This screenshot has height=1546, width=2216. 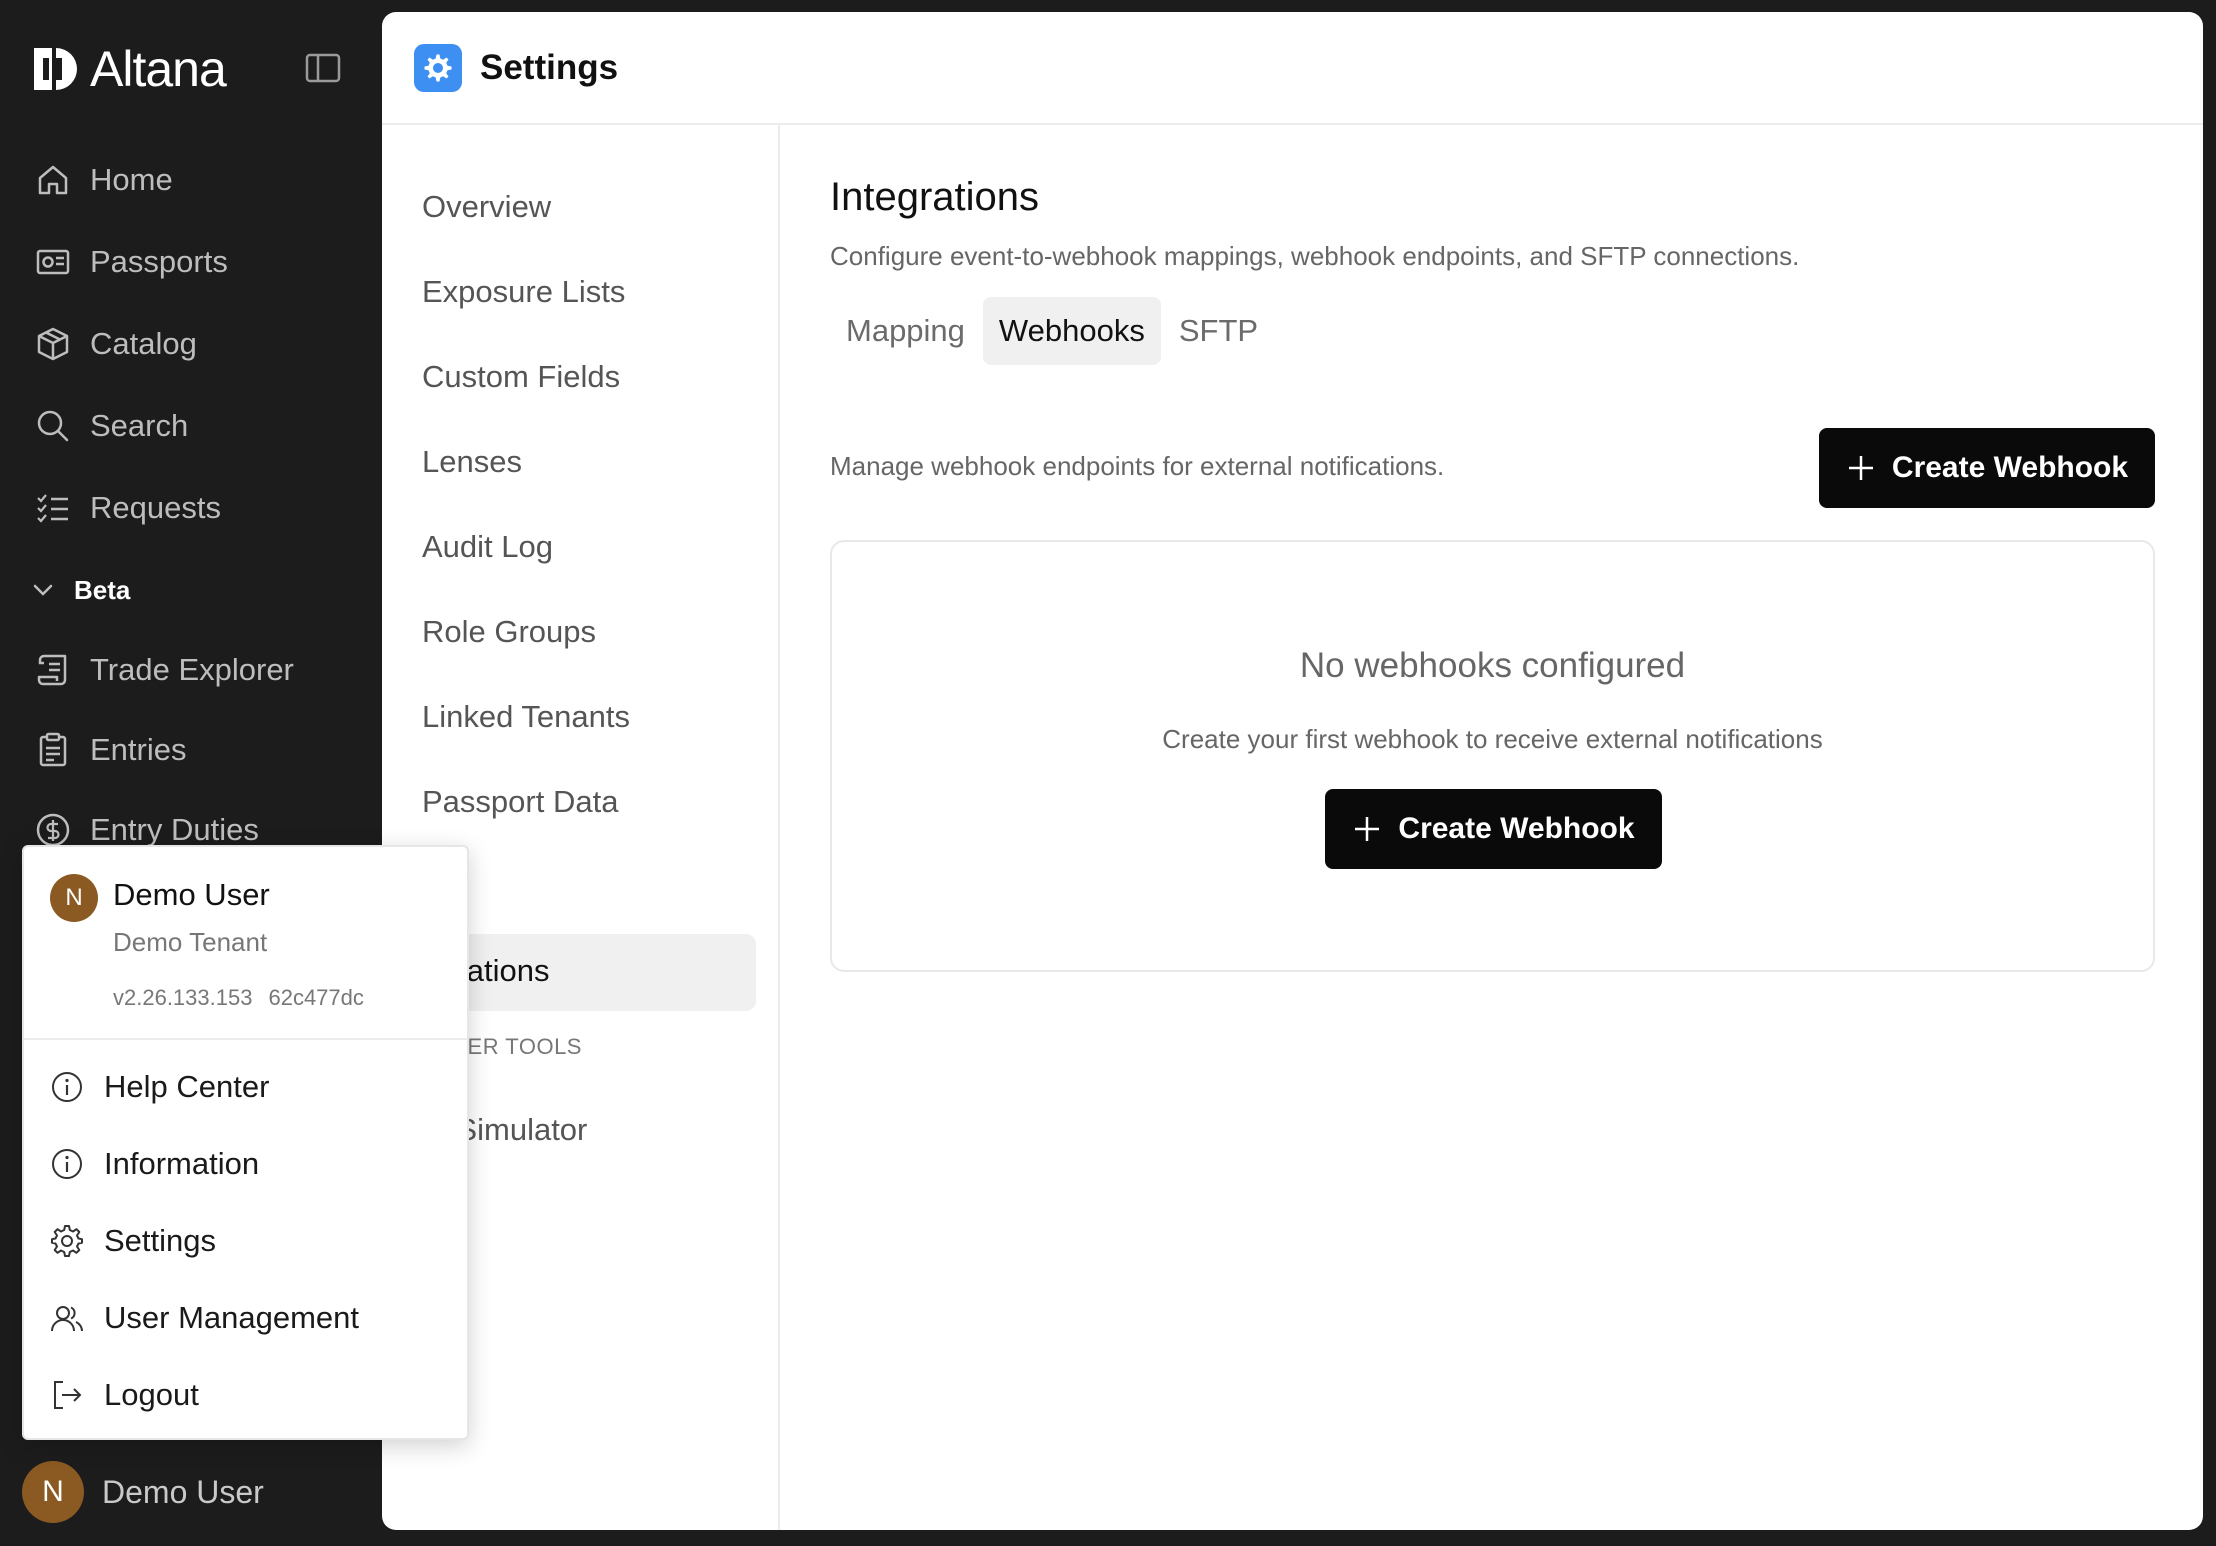 What do you see at coordinates (232, 1317) in the screenshot?
I see `menu-item-label: User Management` at bounding box center [232, 1317].